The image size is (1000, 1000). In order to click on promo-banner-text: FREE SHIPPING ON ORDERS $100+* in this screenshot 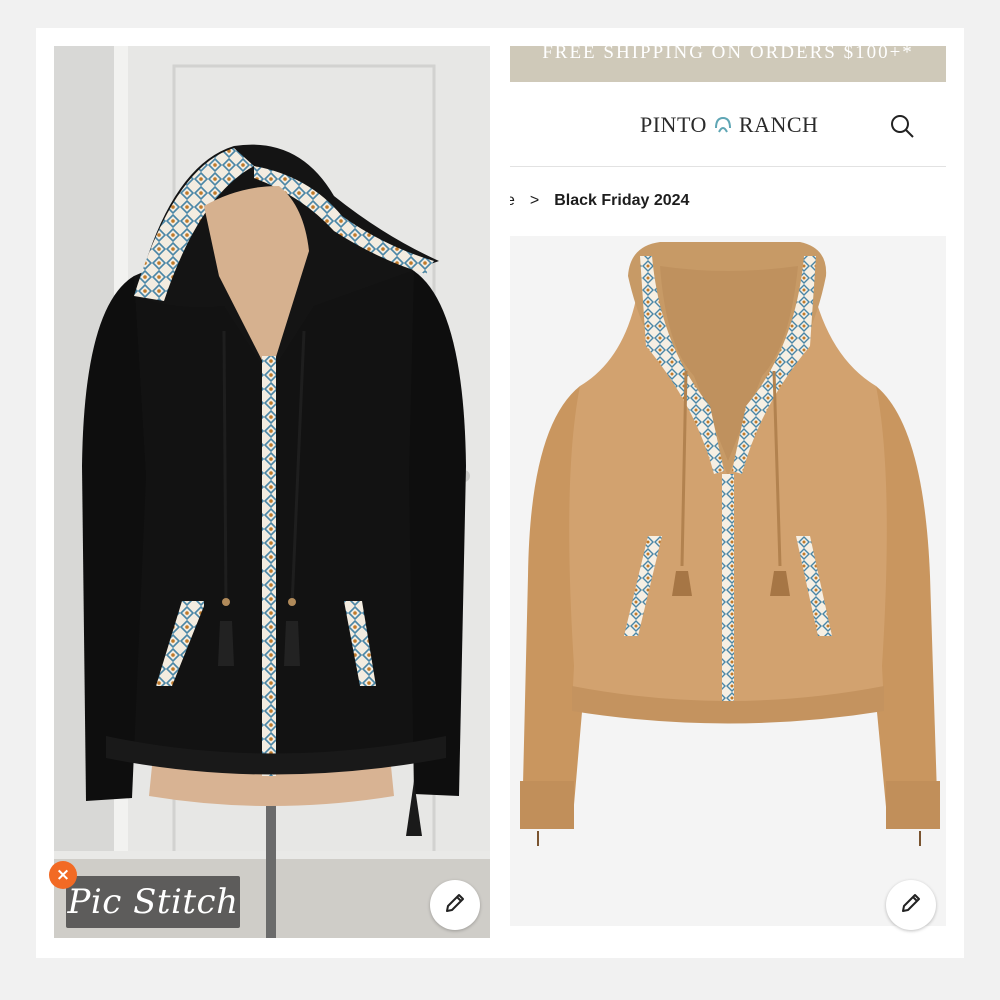, I will do `click(728, 54)`.